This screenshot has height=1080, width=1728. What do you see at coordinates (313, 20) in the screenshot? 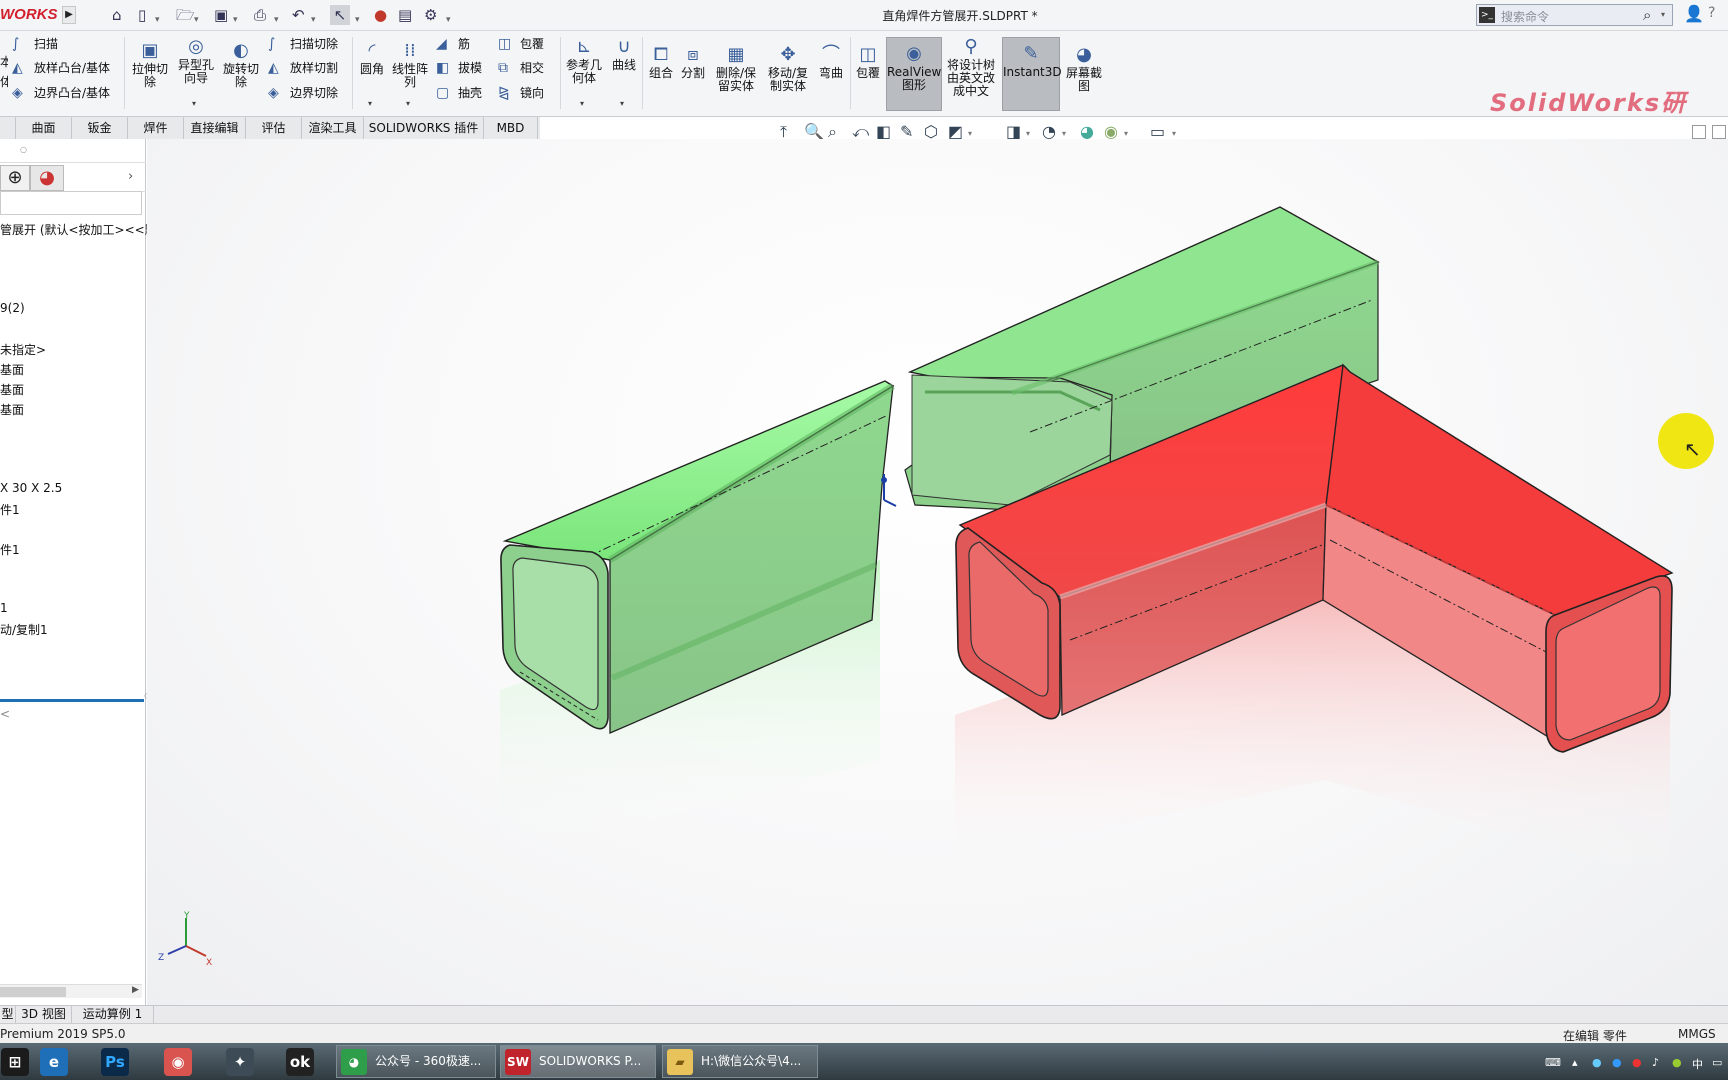
I see `undo-dropdown-icon: ▾` at bounding box center [313, 20].